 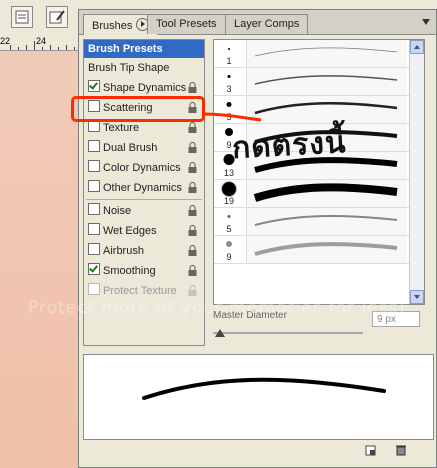 What do you see at coordinates (144, 49) in the screenshot?
I see `brush-presets-item: Brush Presets` at bounding box center [144, 49].